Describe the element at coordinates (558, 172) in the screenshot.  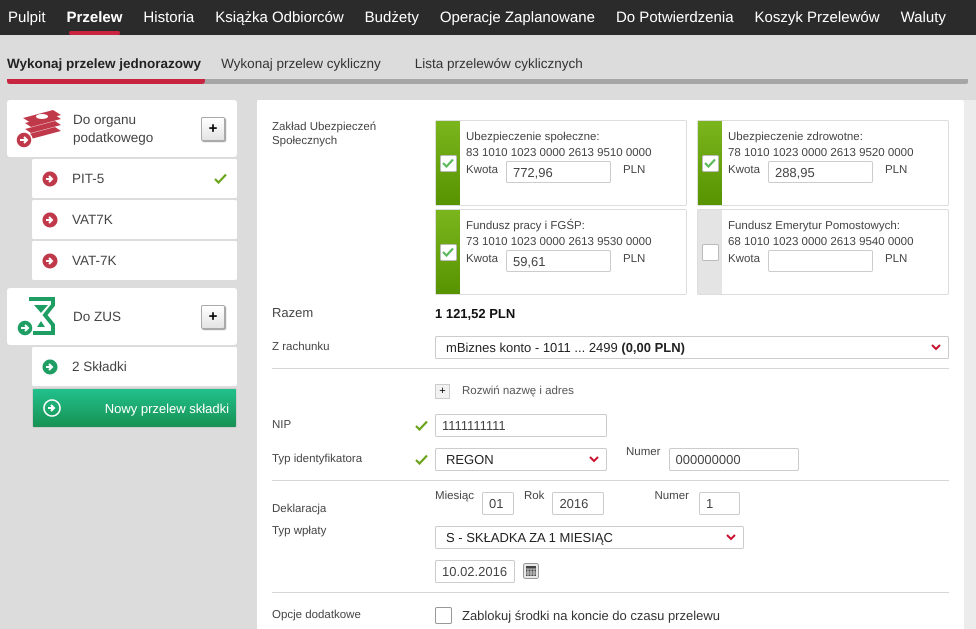
I see `amount-field: 772,96` at that location.